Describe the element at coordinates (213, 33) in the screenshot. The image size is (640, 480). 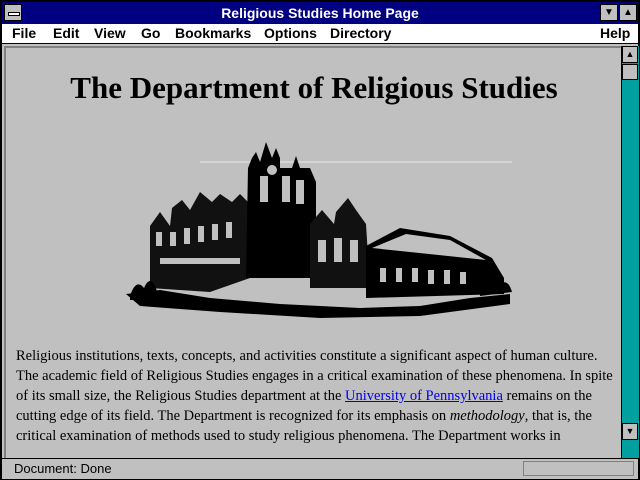
I see `menu-bookmarks: Bookmarks` at that location.